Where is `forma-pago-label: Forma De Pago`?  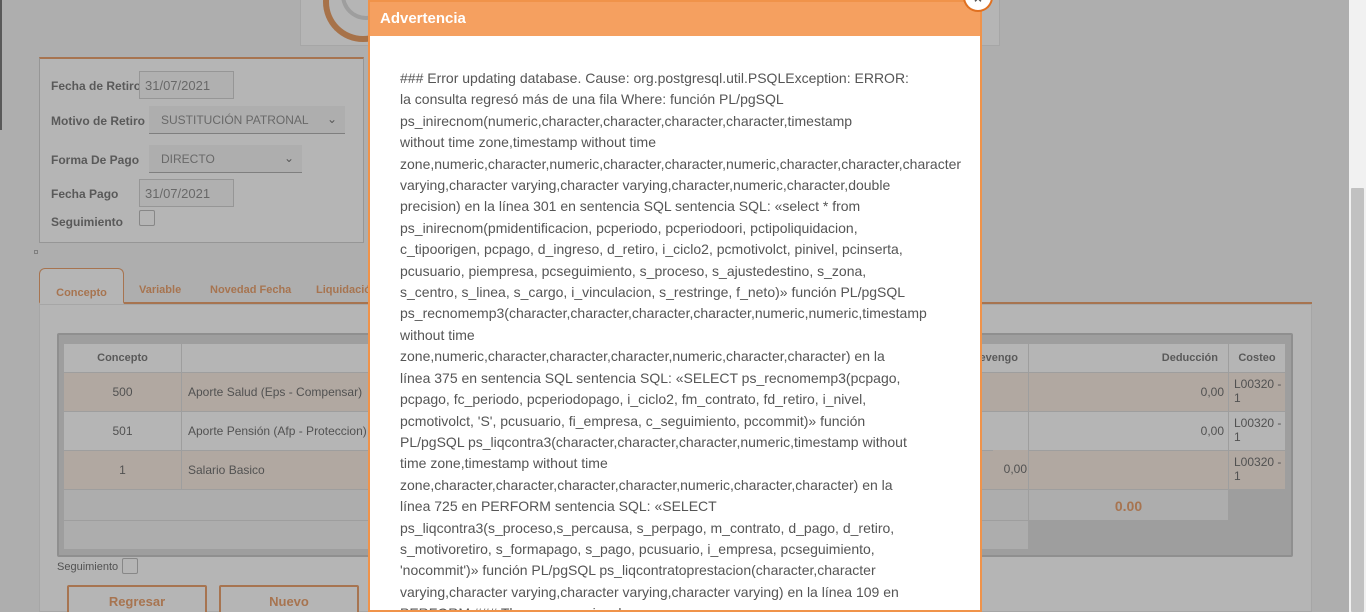
forma-pago-label: Forma De Pago is located at coordinates (95, 160).